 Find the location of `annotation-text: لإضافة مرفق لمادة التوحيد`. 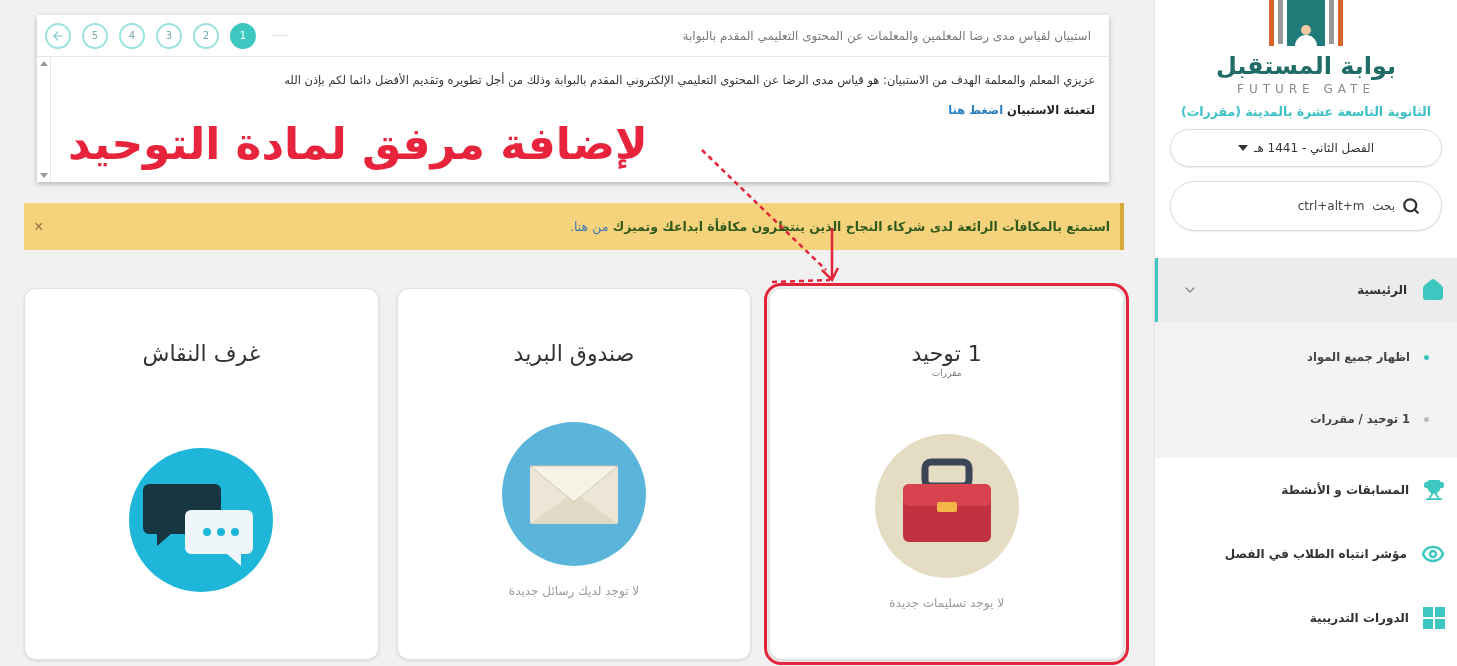

annotation-text: لإضافة مرفق لمادة التوحيد is located at coordinates (358, 143).